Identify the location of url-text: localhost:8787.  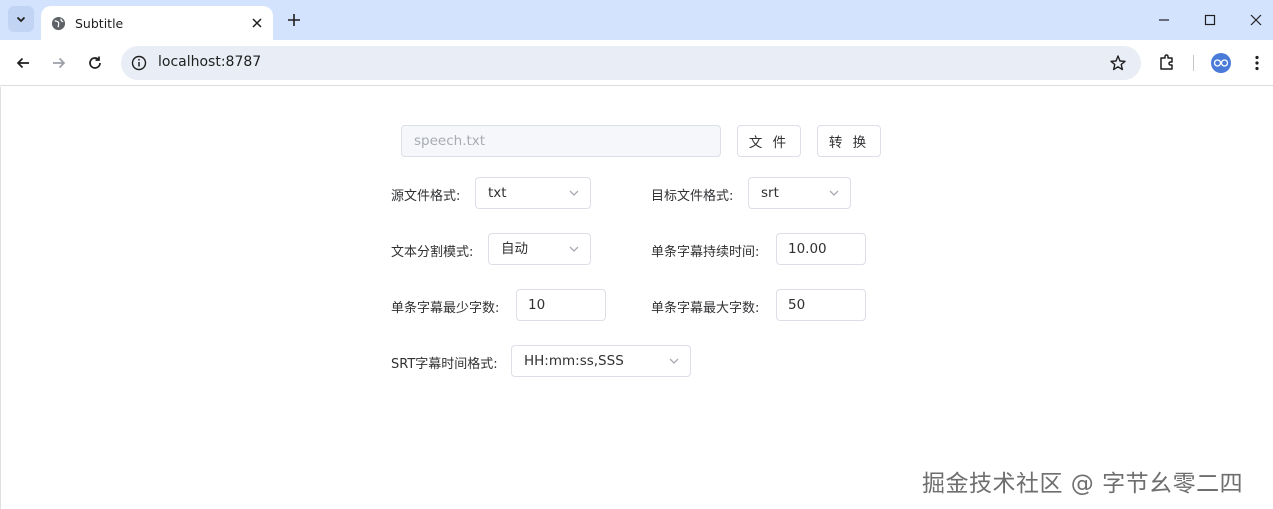
(209, 62).